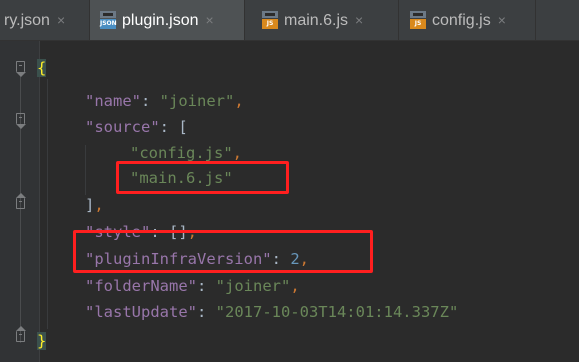 The height and width of the screenshot is (362, 579). I want to click on code-line: "folderName": "joiner",, so click(192, 286).